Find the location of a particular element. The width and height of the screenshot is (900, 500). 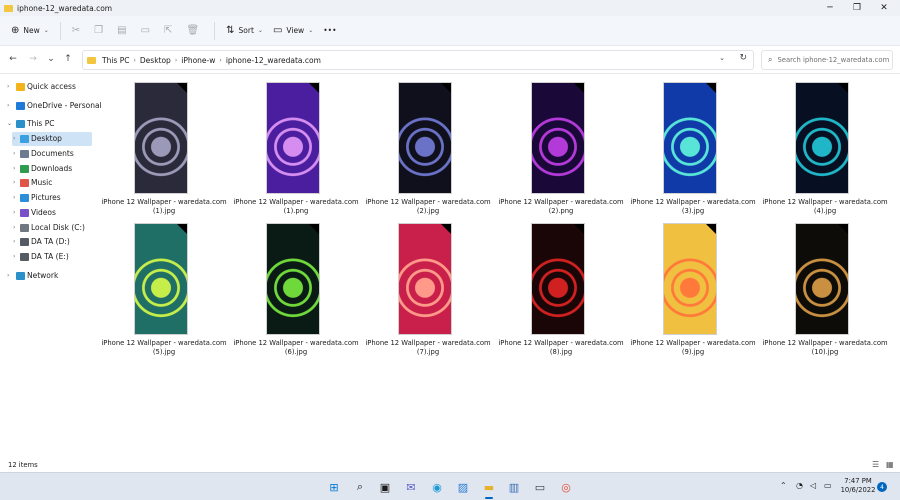

cut-button: ✂ is located at coordinates (78, 31).